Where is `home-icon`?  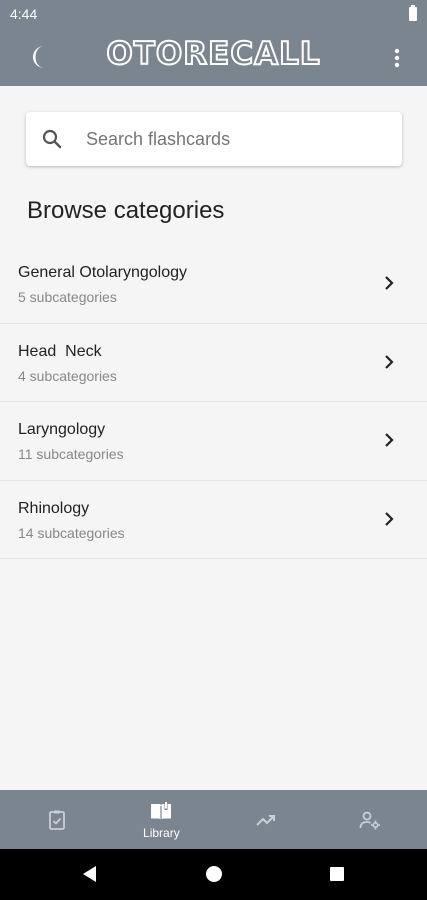 home-icon is located at coordinates (214, 874).